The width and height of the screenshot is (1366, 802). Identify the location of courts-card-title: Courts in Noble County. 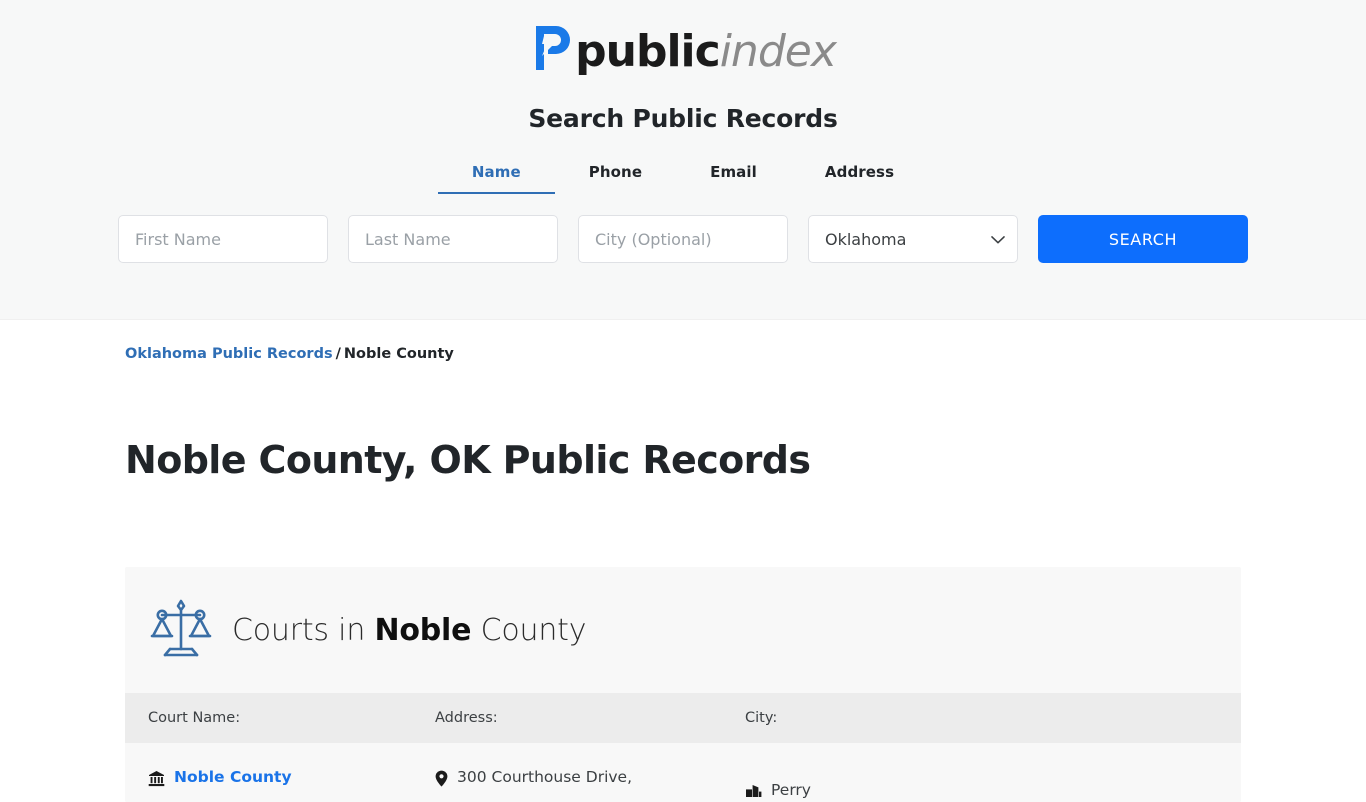
(409, 630).